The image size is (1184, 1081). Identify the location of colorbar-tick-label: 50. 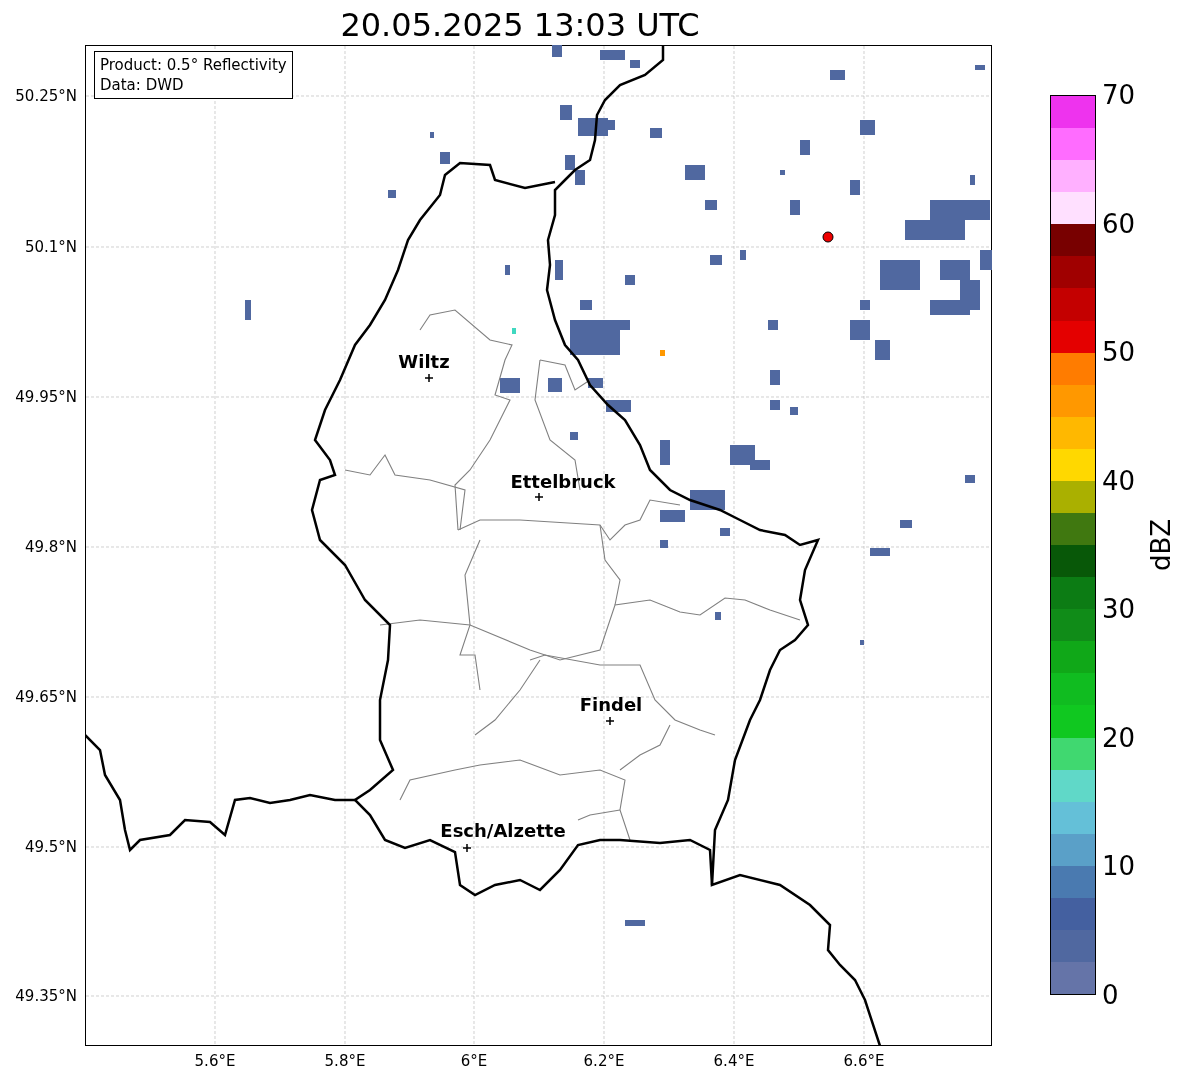
(1119, 352).